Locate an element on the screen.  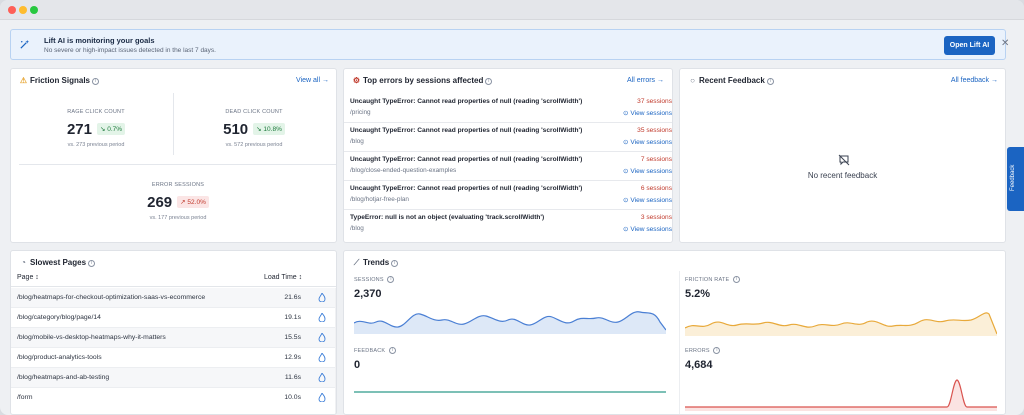
divider is located at coordinates (177, 164).